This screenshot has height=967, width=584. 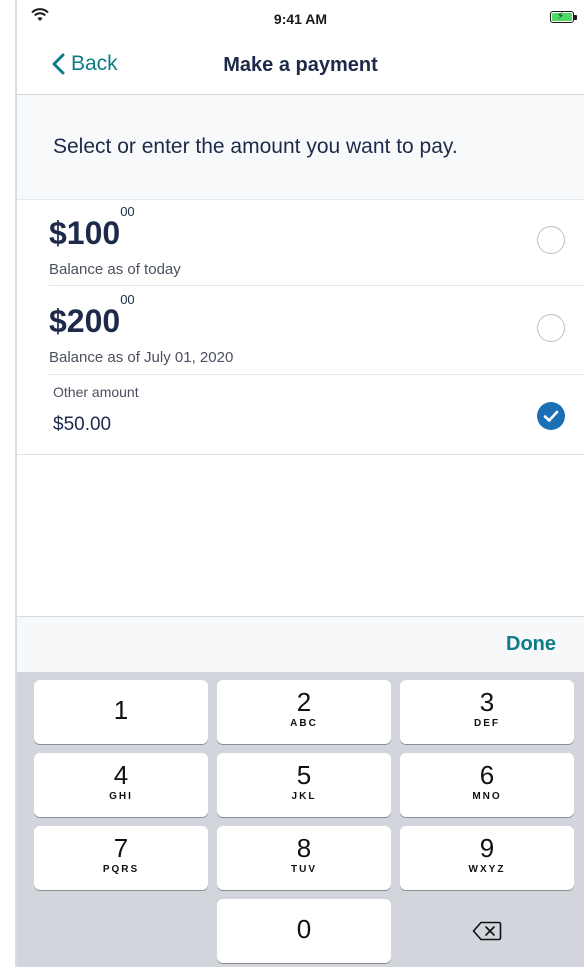 I want to click on option-description: Balance as of July 01, 2020, so click(x=141, y=357).